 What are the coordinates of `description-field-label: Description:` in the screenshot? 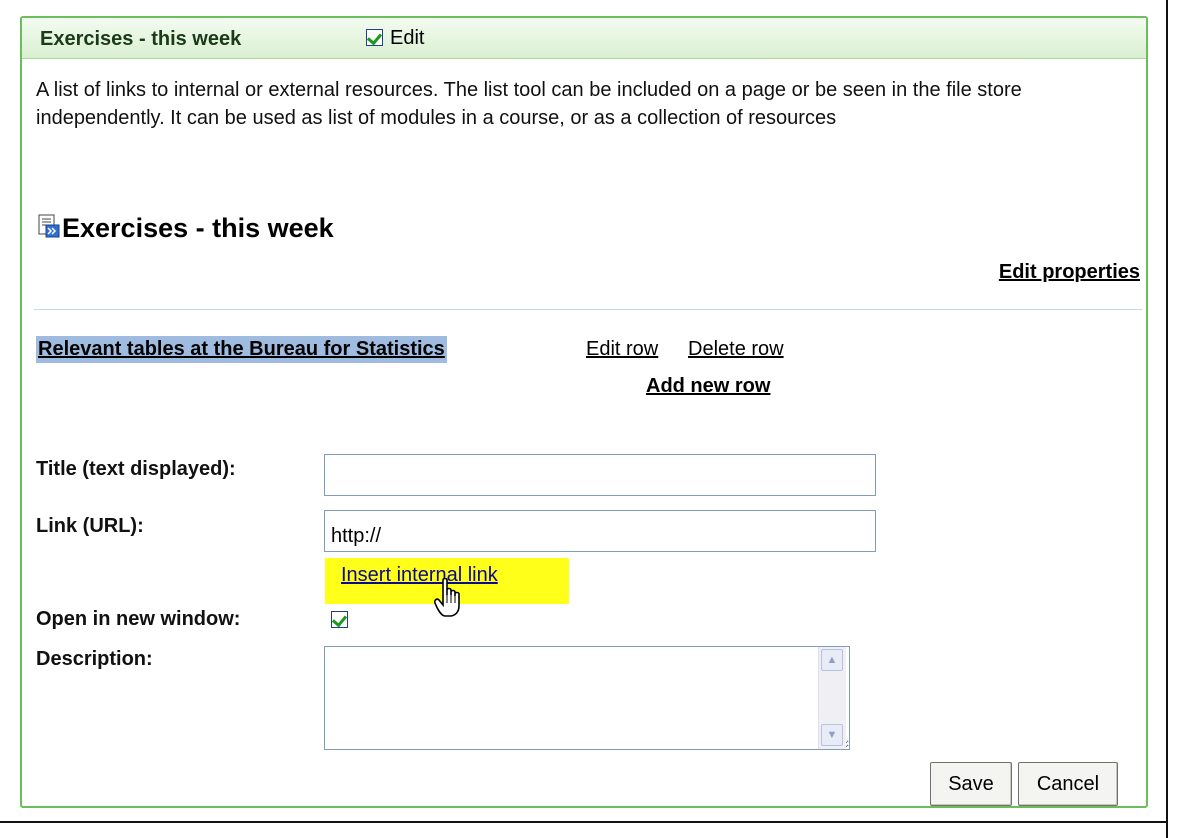 It's located at (94, 659).